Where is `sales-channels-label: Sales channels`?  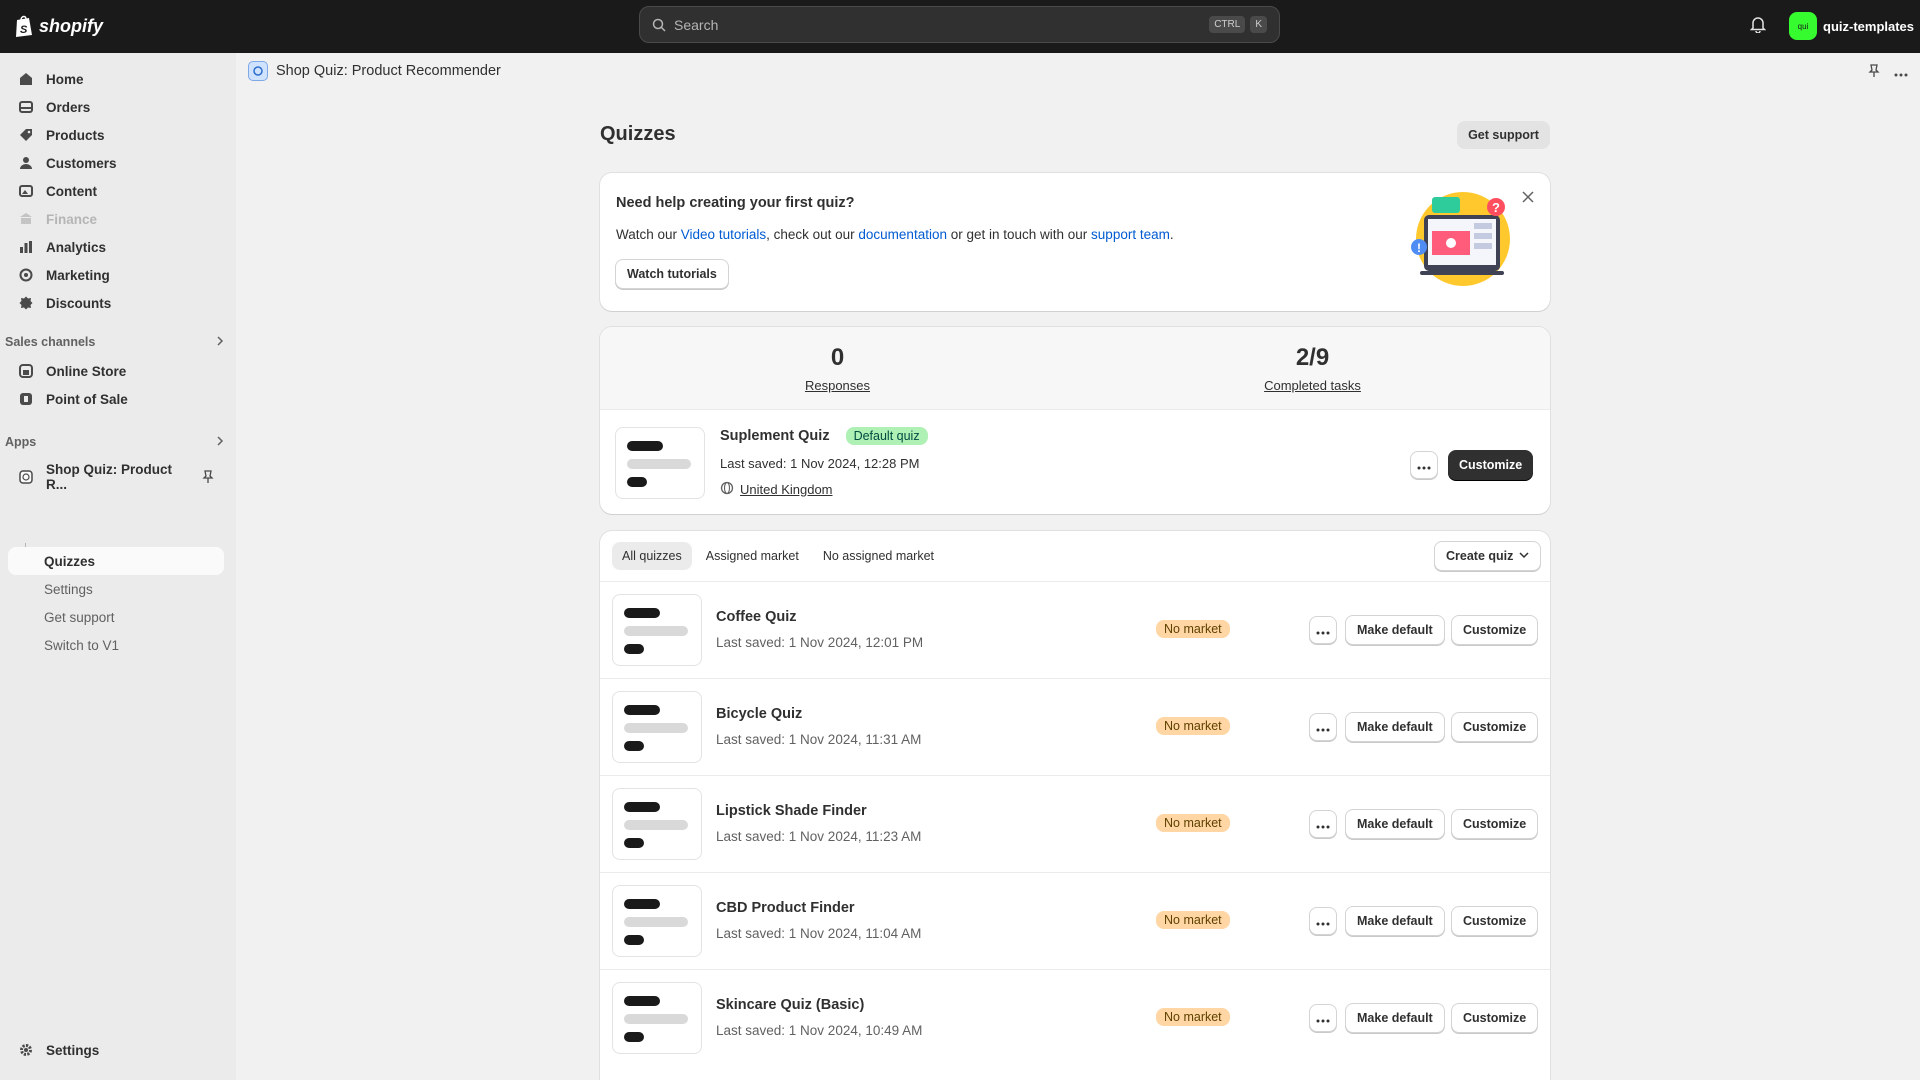 sales-channels-label: Sales channels is located at coordinates (50, 342).